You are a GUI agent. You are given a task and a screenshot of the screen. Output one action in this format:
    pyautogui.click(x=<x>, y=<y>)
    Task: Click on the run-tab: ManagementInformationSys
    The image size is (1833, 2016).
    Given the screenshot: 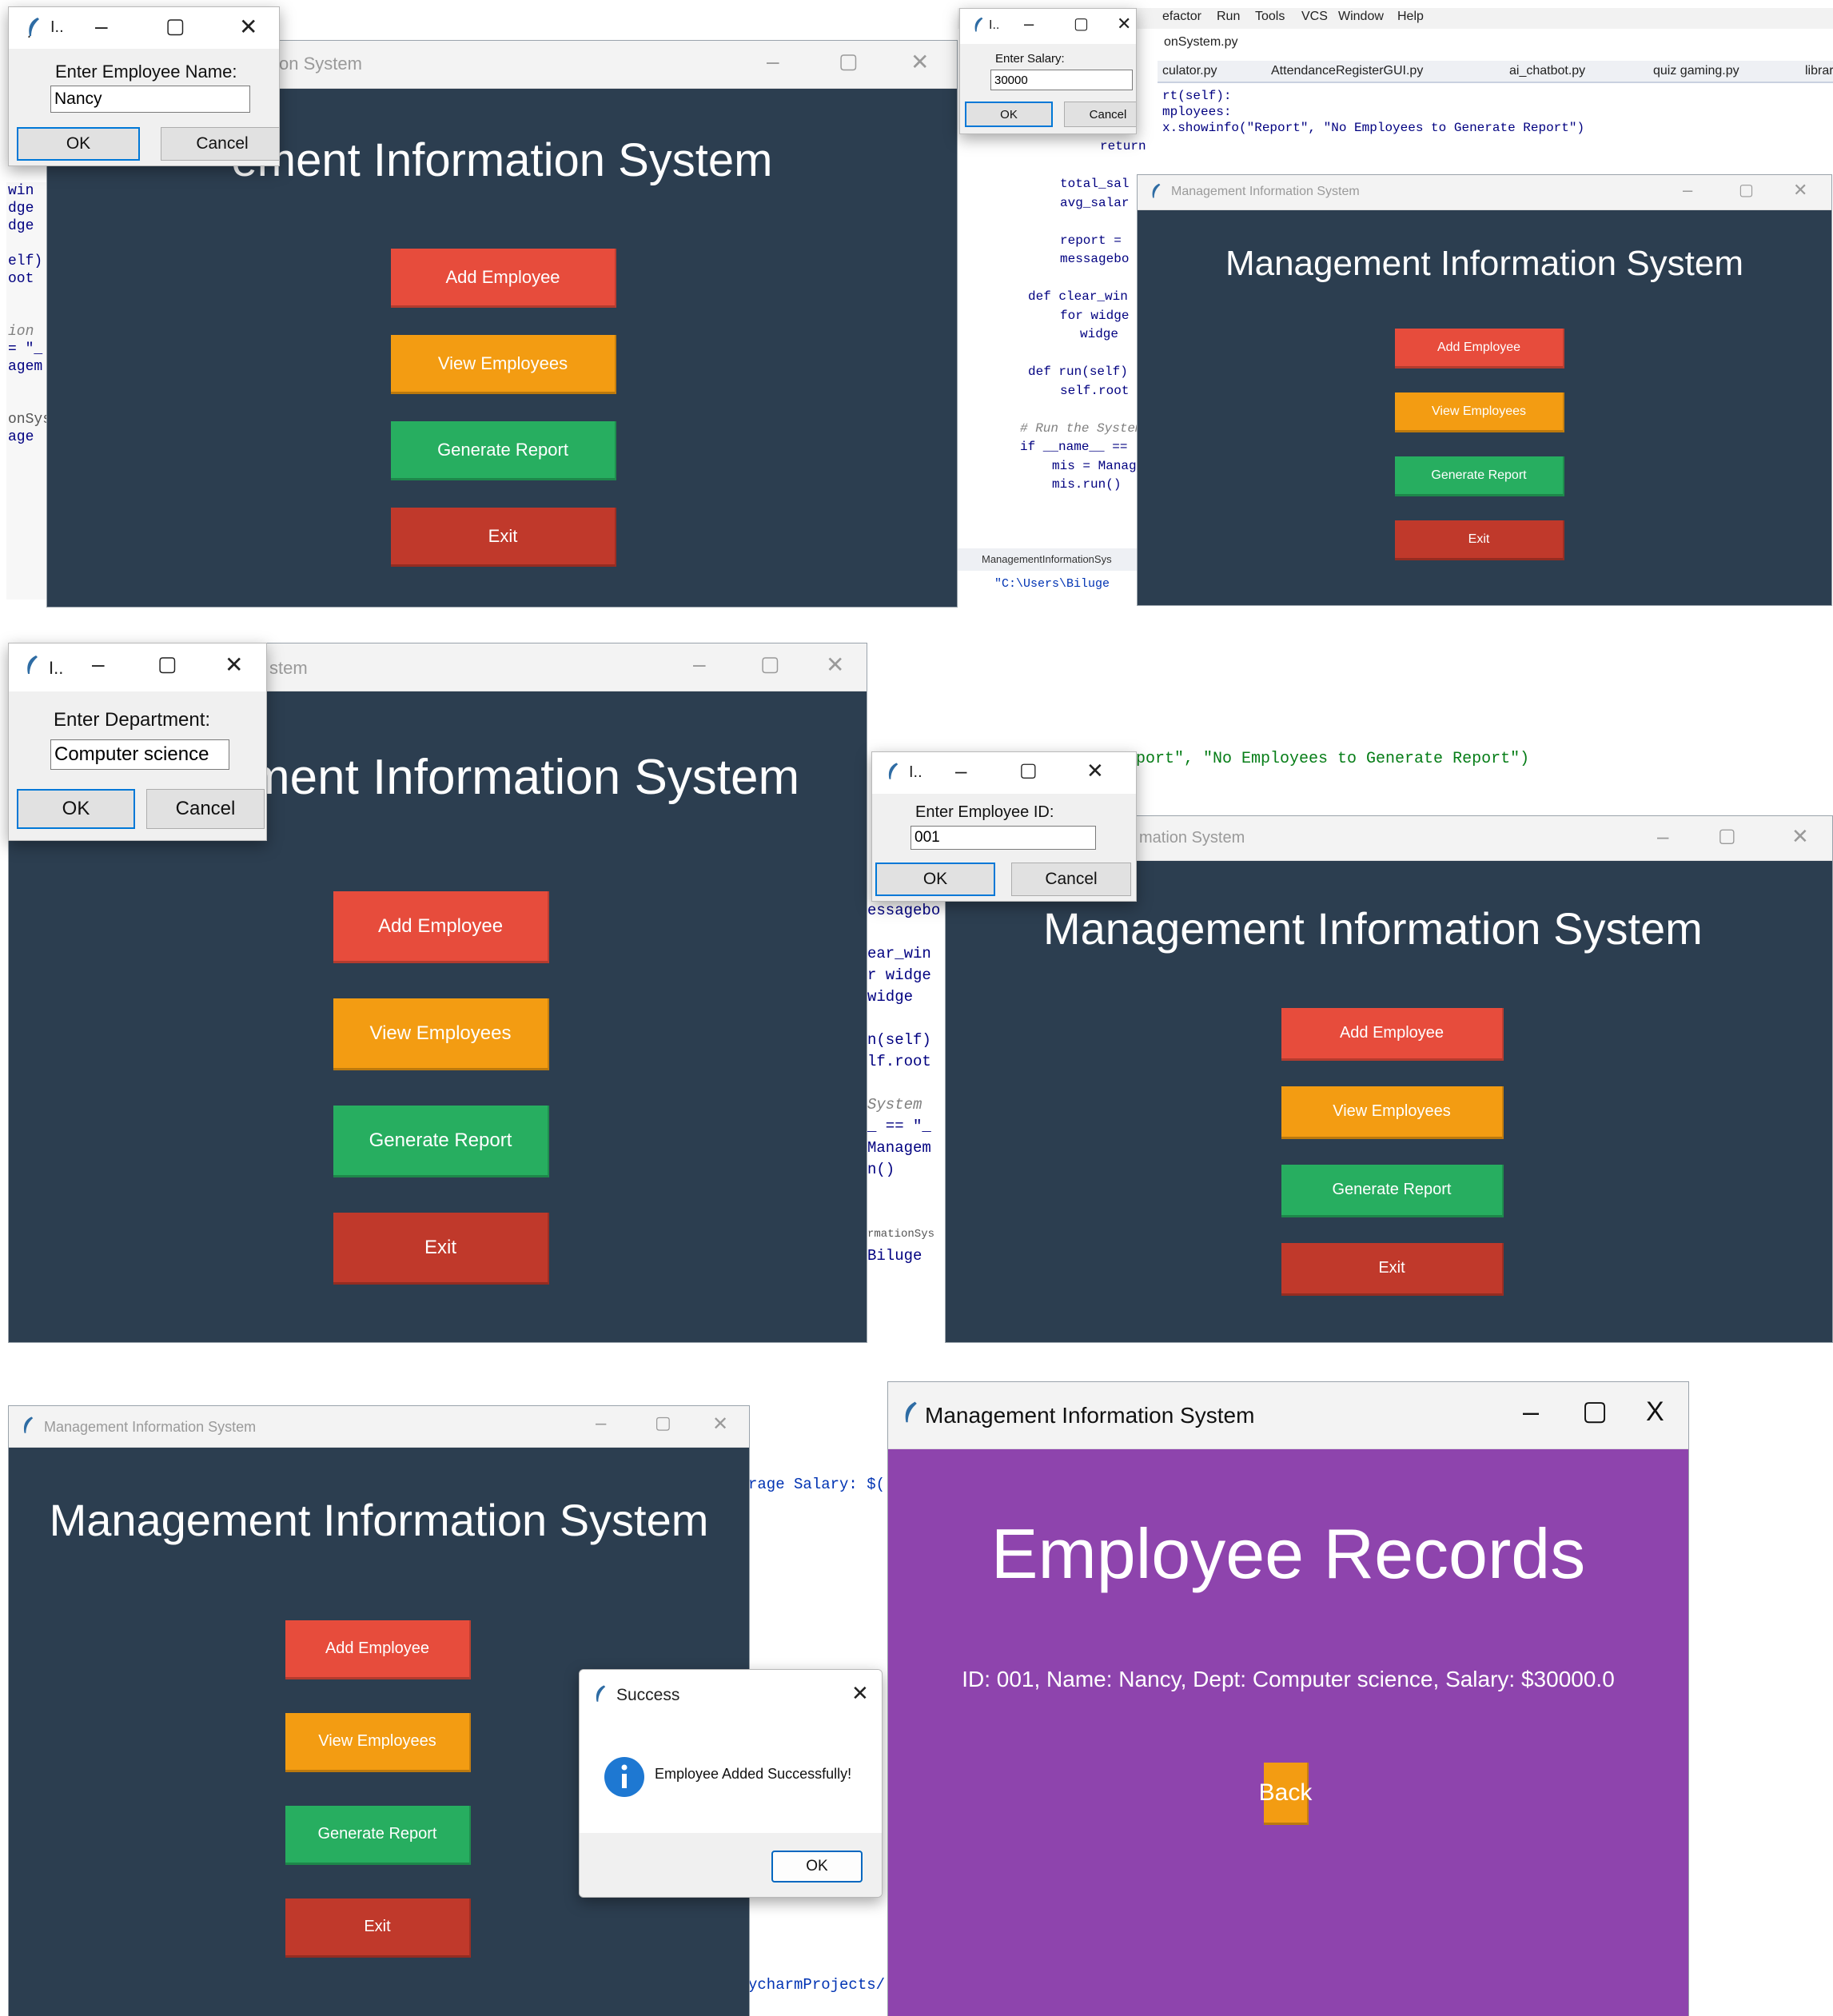 What is the action you would take?
    pyautogui.click(x=1054, y=559)
    